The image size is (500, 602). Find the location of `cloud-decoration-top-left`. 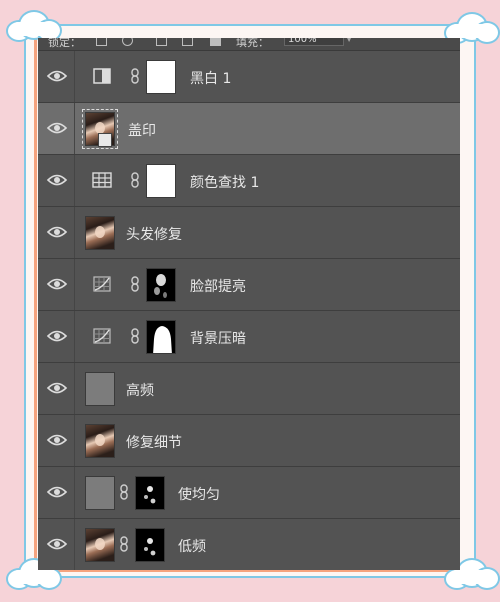

cloud-decoration-top-left is located at coordinates (34, 26).